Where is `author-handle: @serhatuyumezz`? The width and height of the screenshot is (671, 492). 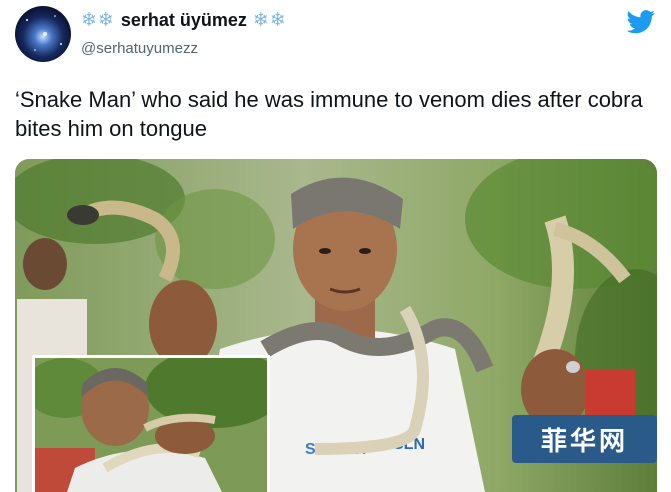 author-handle: @serhatuyumezz is located at coordinates (139, 48).